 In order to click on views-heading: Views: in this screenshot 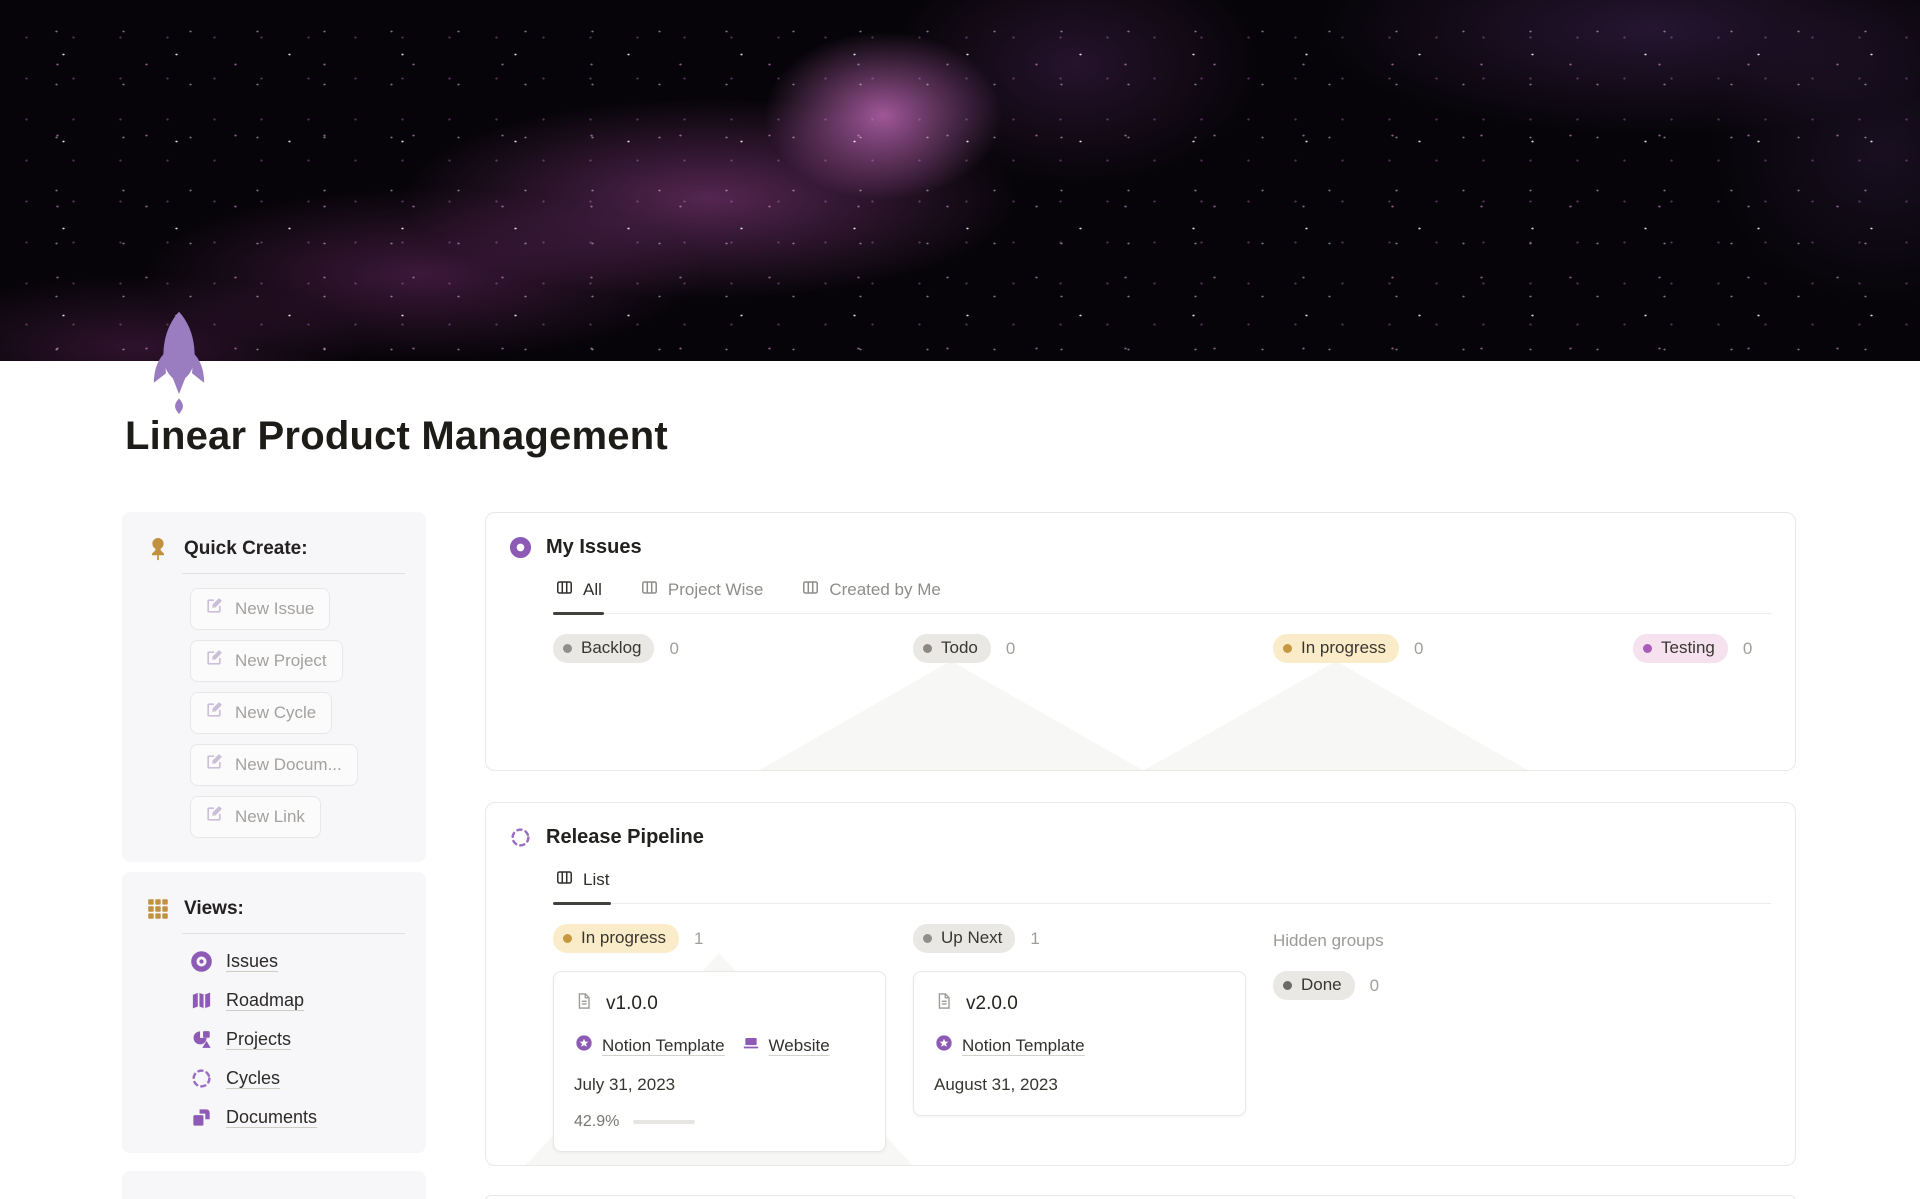, I will do `click(214, 908)`.